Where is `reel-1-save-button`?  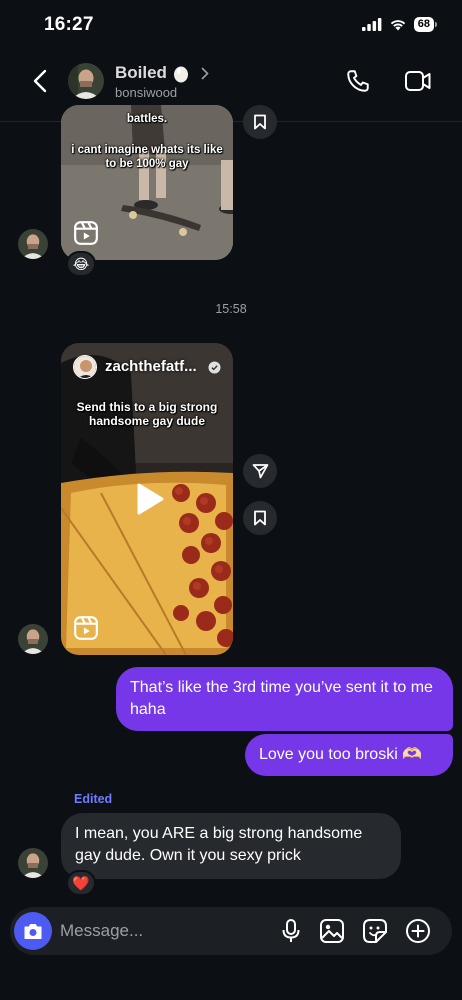
reel-1-save-button is located at coordinates (260, 122).